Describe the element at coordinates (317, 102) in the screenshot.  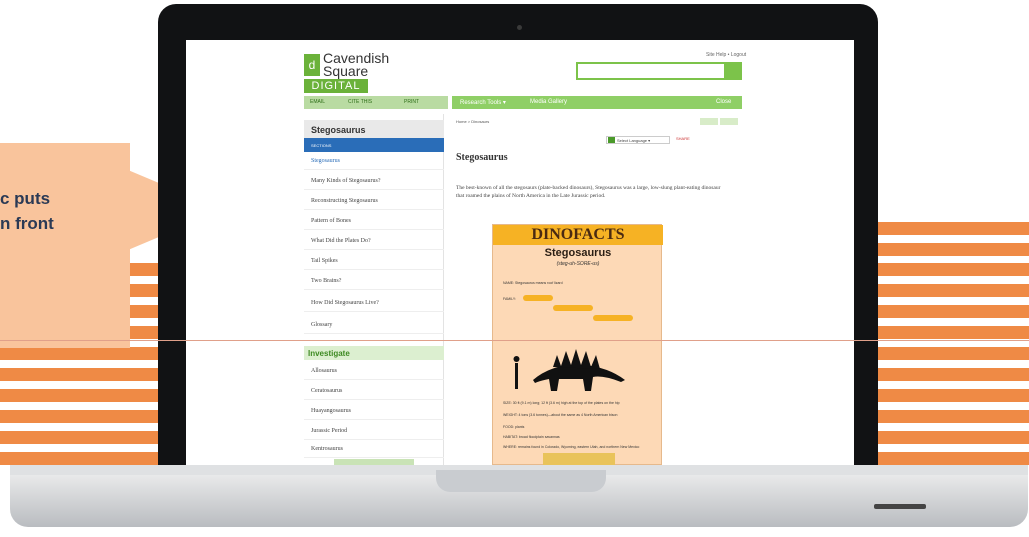
I see `email-button: EMAIL` at that location.